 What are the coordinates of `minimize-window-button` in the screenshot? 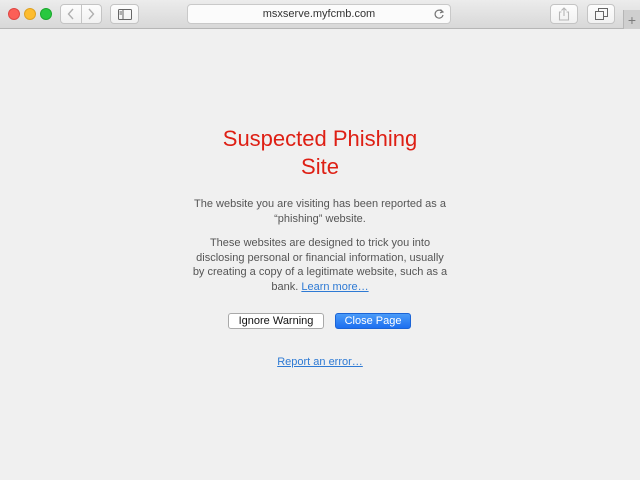 It's located at (30, 14).